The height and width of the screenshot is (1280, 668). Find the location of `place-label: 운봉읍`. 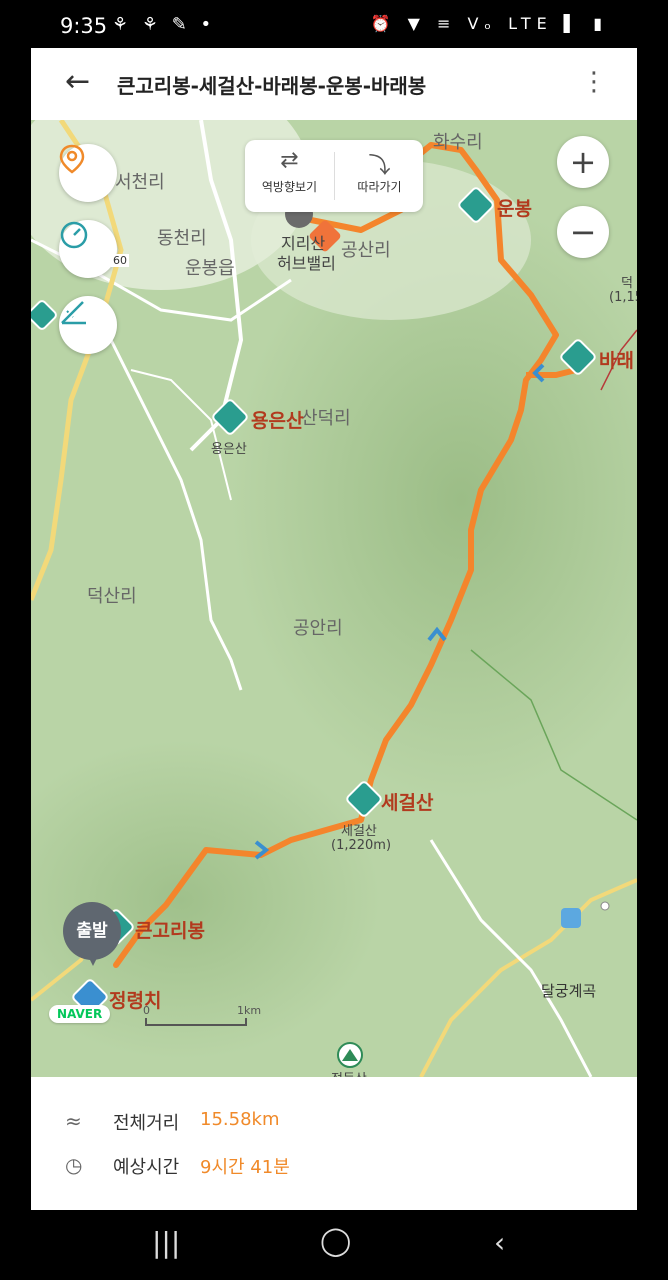

place-label: 운봉읍 is located at coordinates (210, 268).